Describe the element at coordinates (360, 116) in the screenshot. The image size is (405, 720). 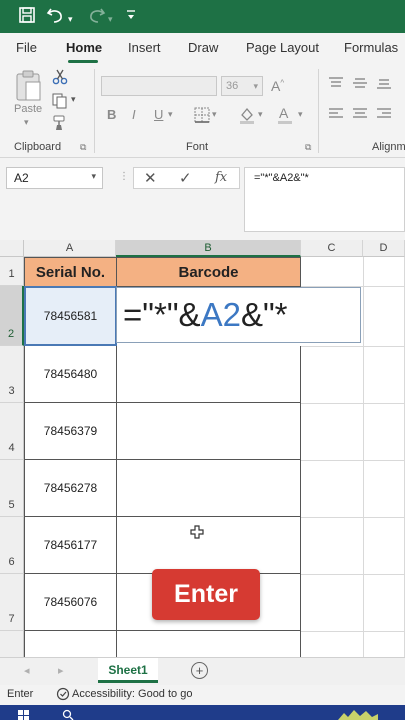
I see `align-center-icon` at that location.